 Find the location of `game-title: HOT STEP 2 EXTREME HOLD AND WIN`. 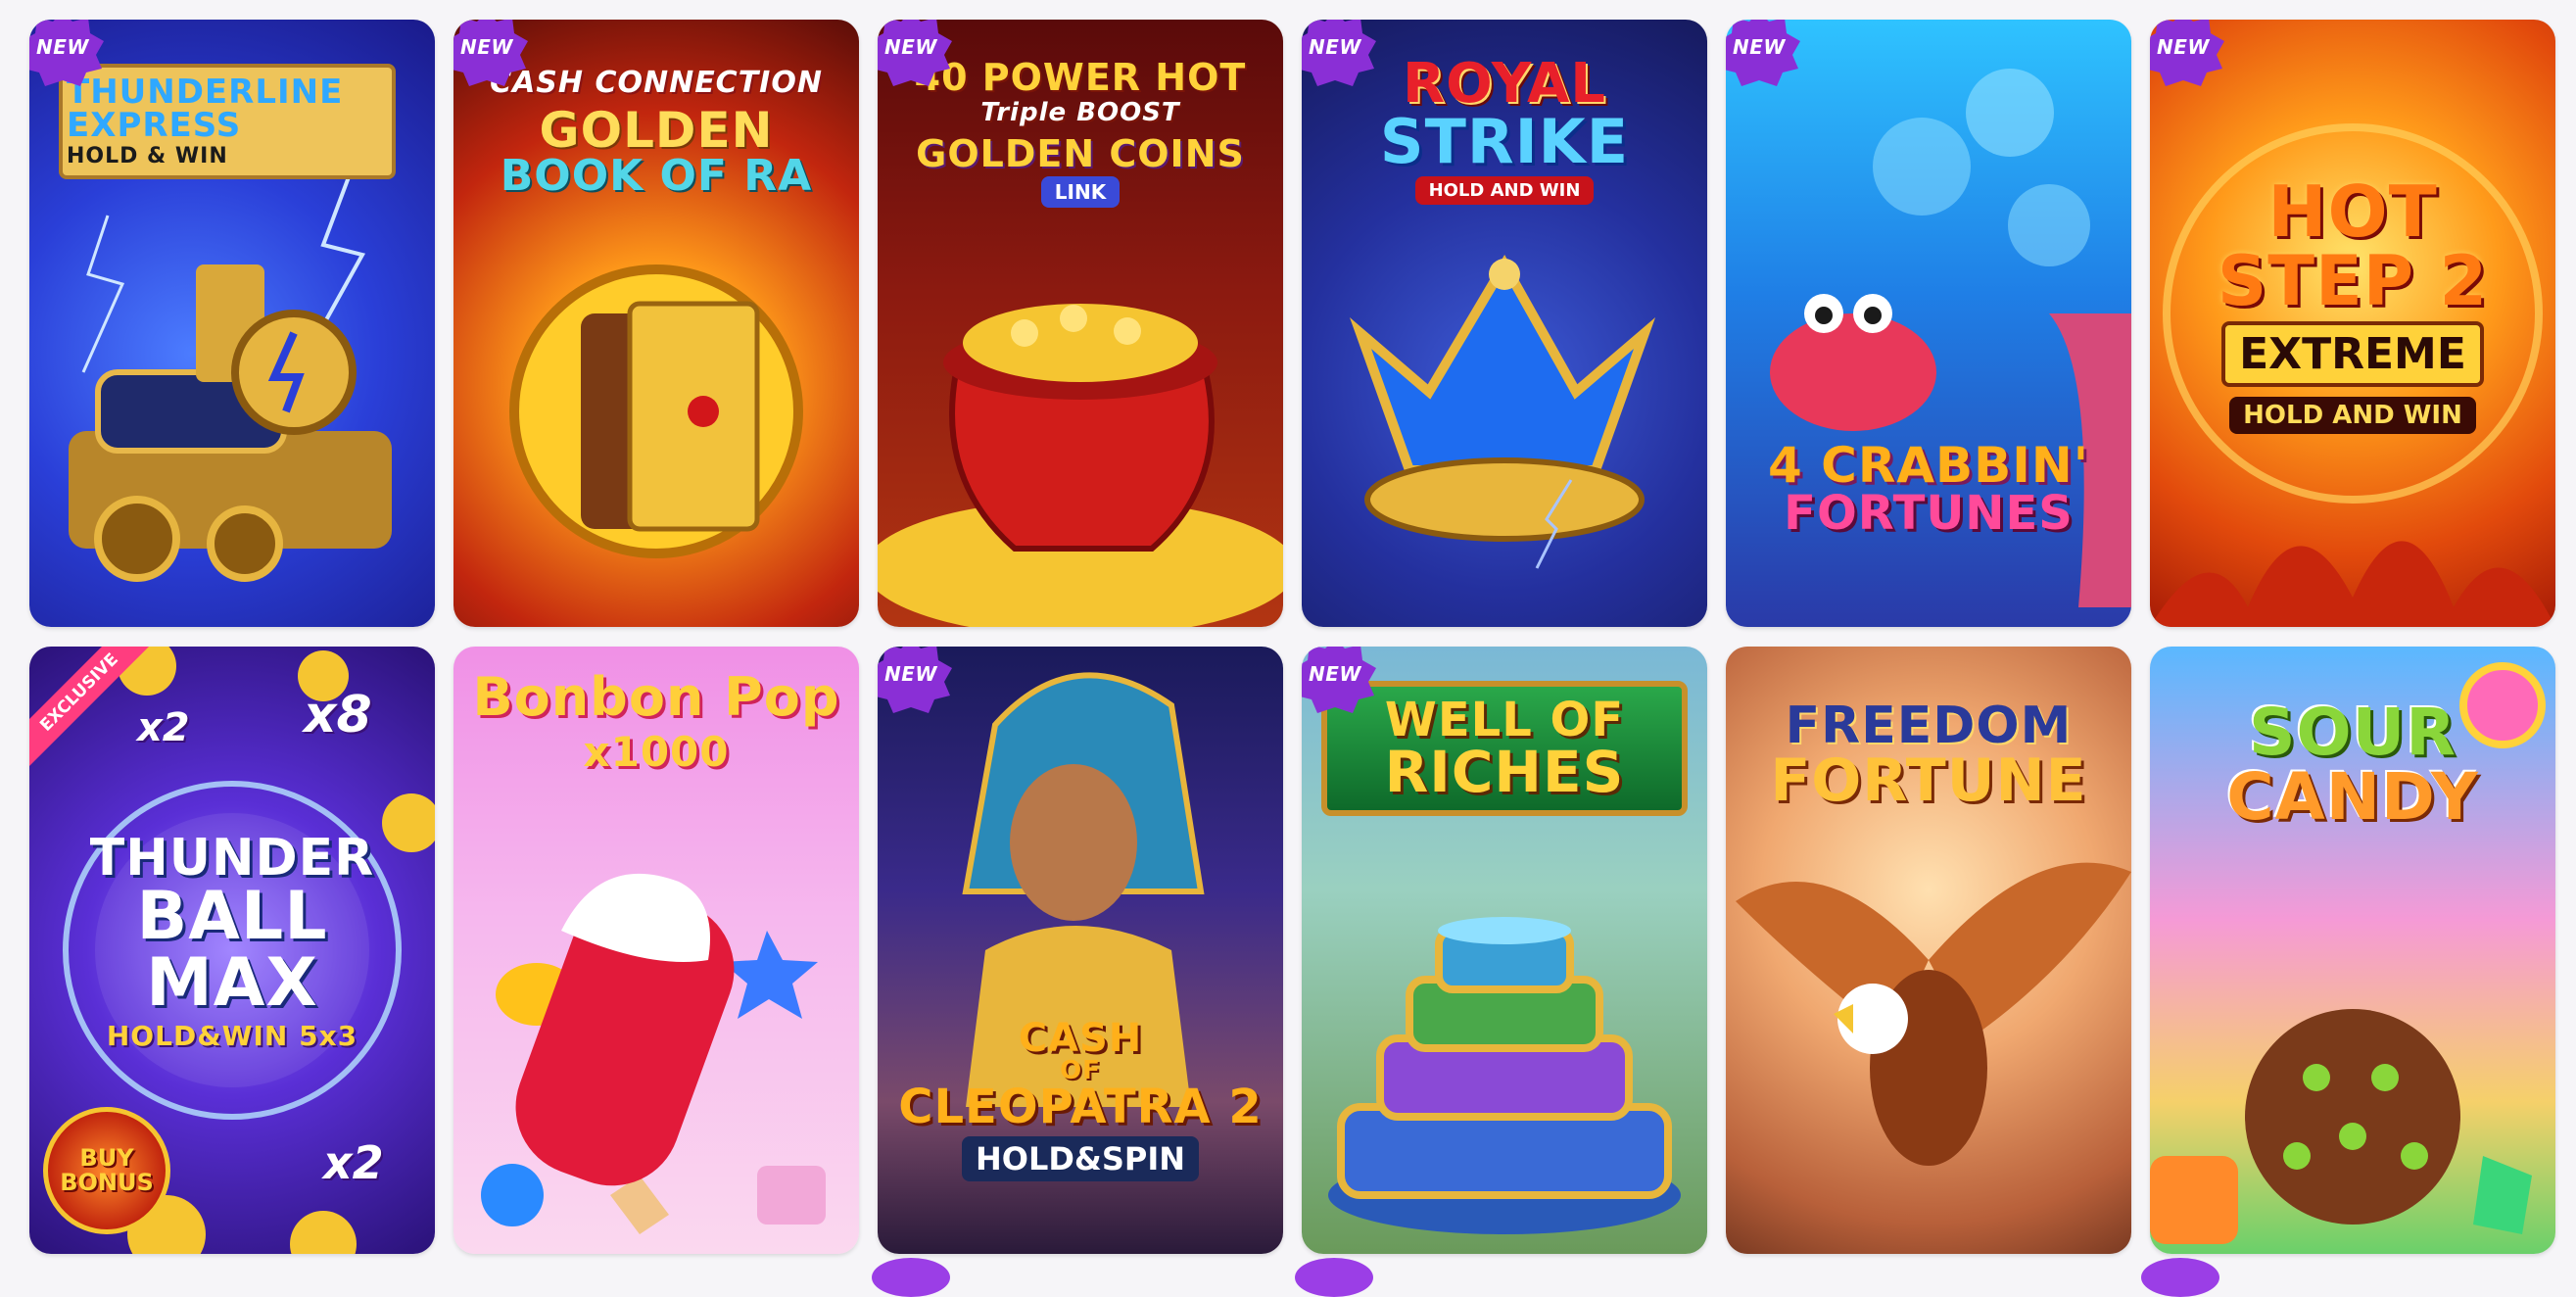

game-title: HOT STEP 2 EXTREME HOLD AND WIN is located at coordinates (2353, 305).